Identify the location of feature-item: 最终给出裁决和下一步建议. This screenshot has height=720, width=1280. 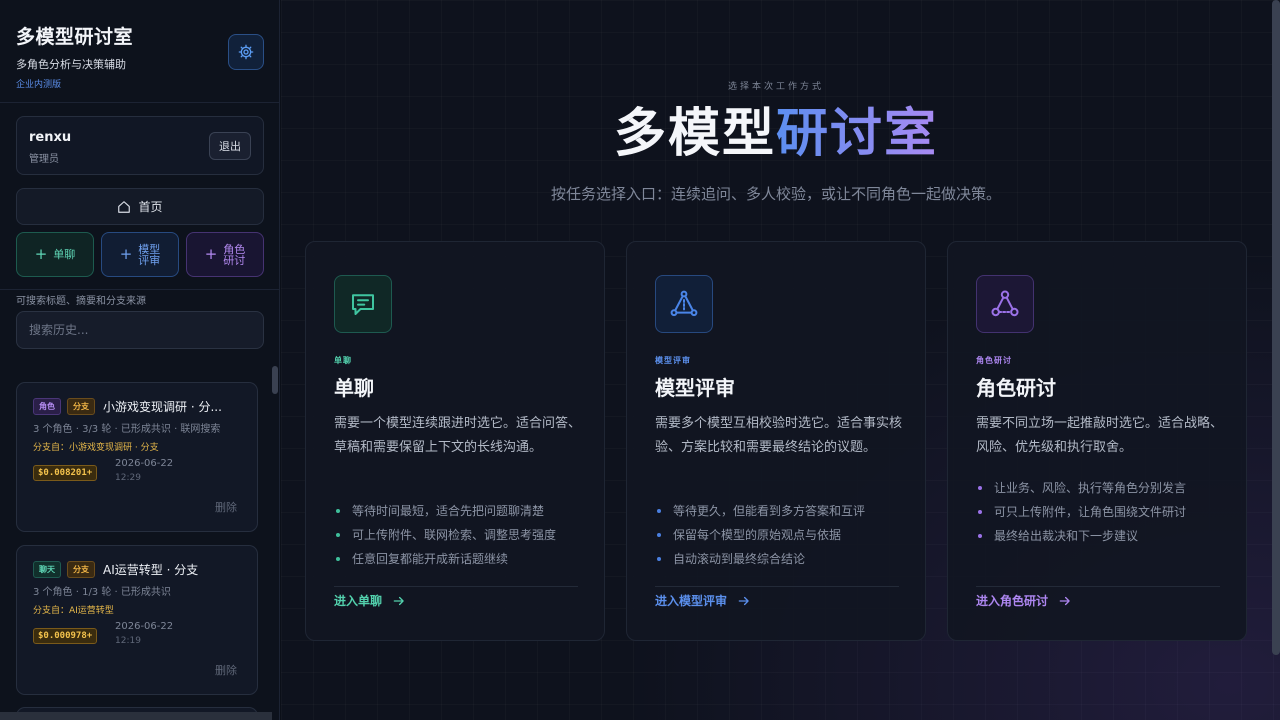
(1081, 536).